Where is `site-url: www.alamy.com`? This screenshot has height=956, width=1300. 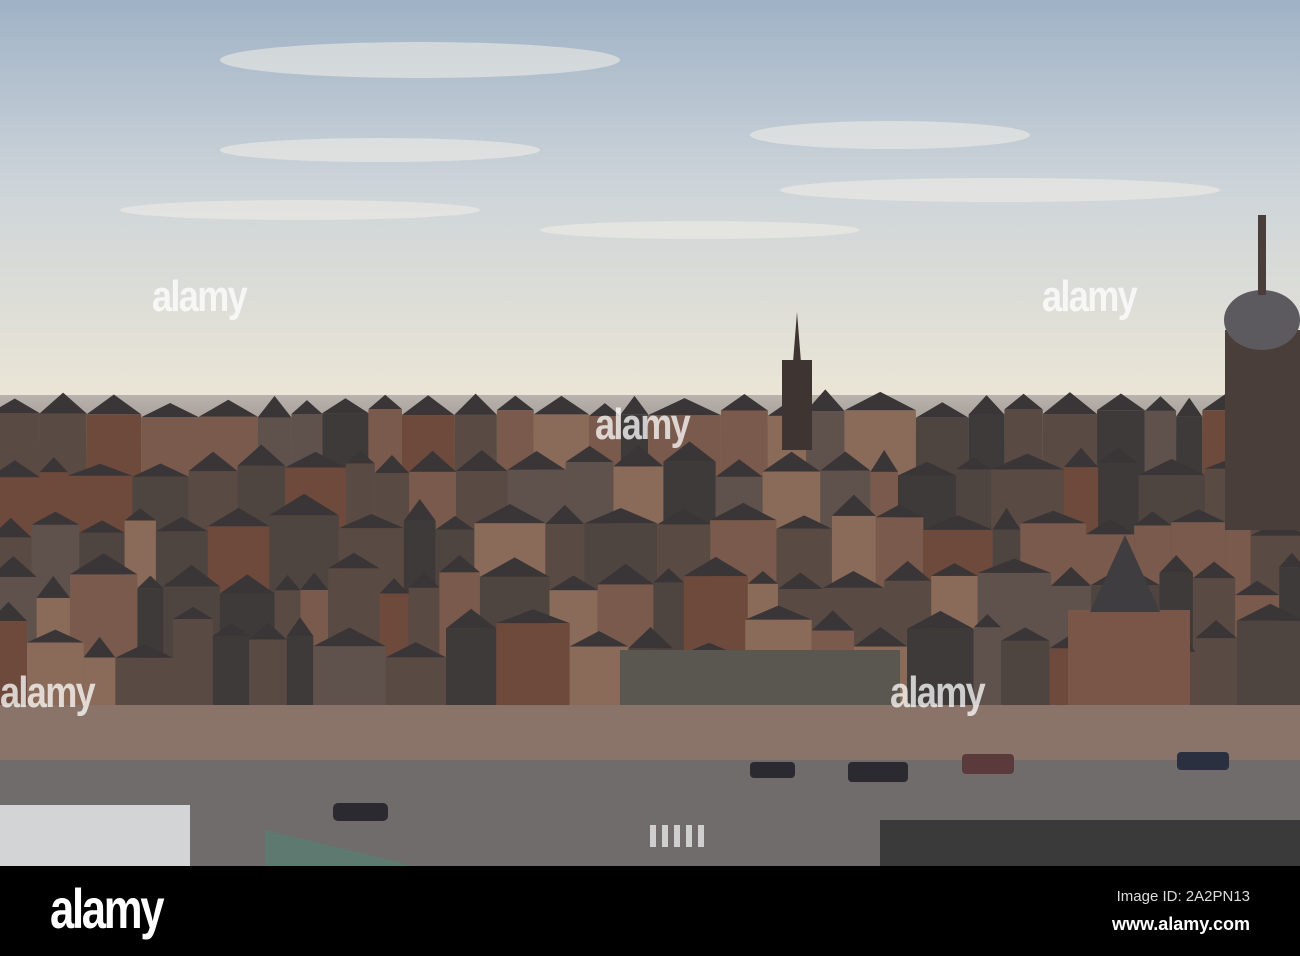
site-url: www.alamy.com is located at coordinates (1180, 924).